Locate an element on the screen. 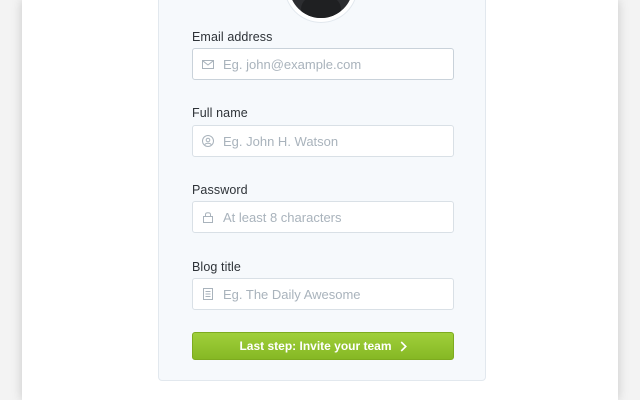 The image size is (640, 400). email-input is located at coordinates (333, 64).